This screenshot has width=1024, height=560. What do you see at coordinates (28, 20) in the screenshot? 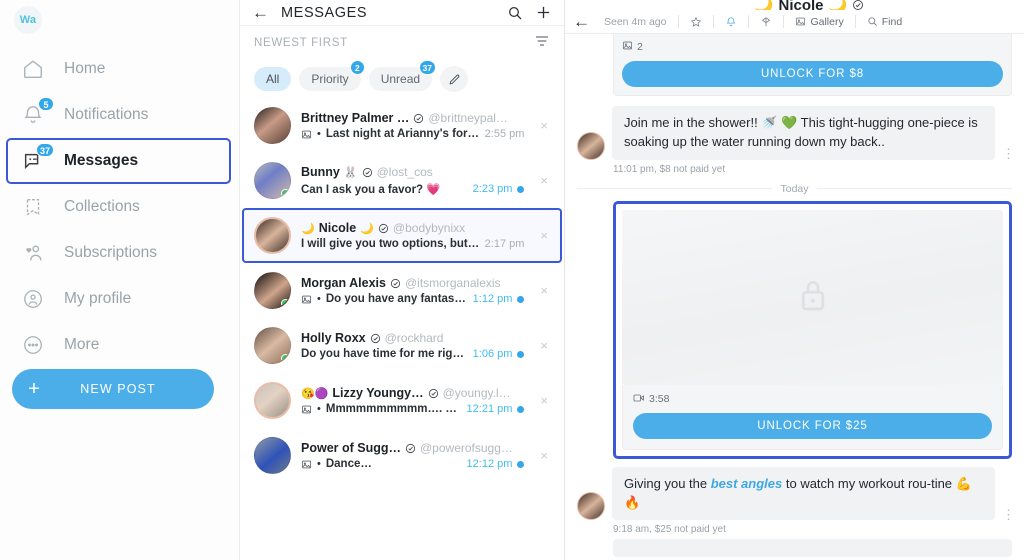
I see `app-logo: Wa` at bounding box center [28, 20].